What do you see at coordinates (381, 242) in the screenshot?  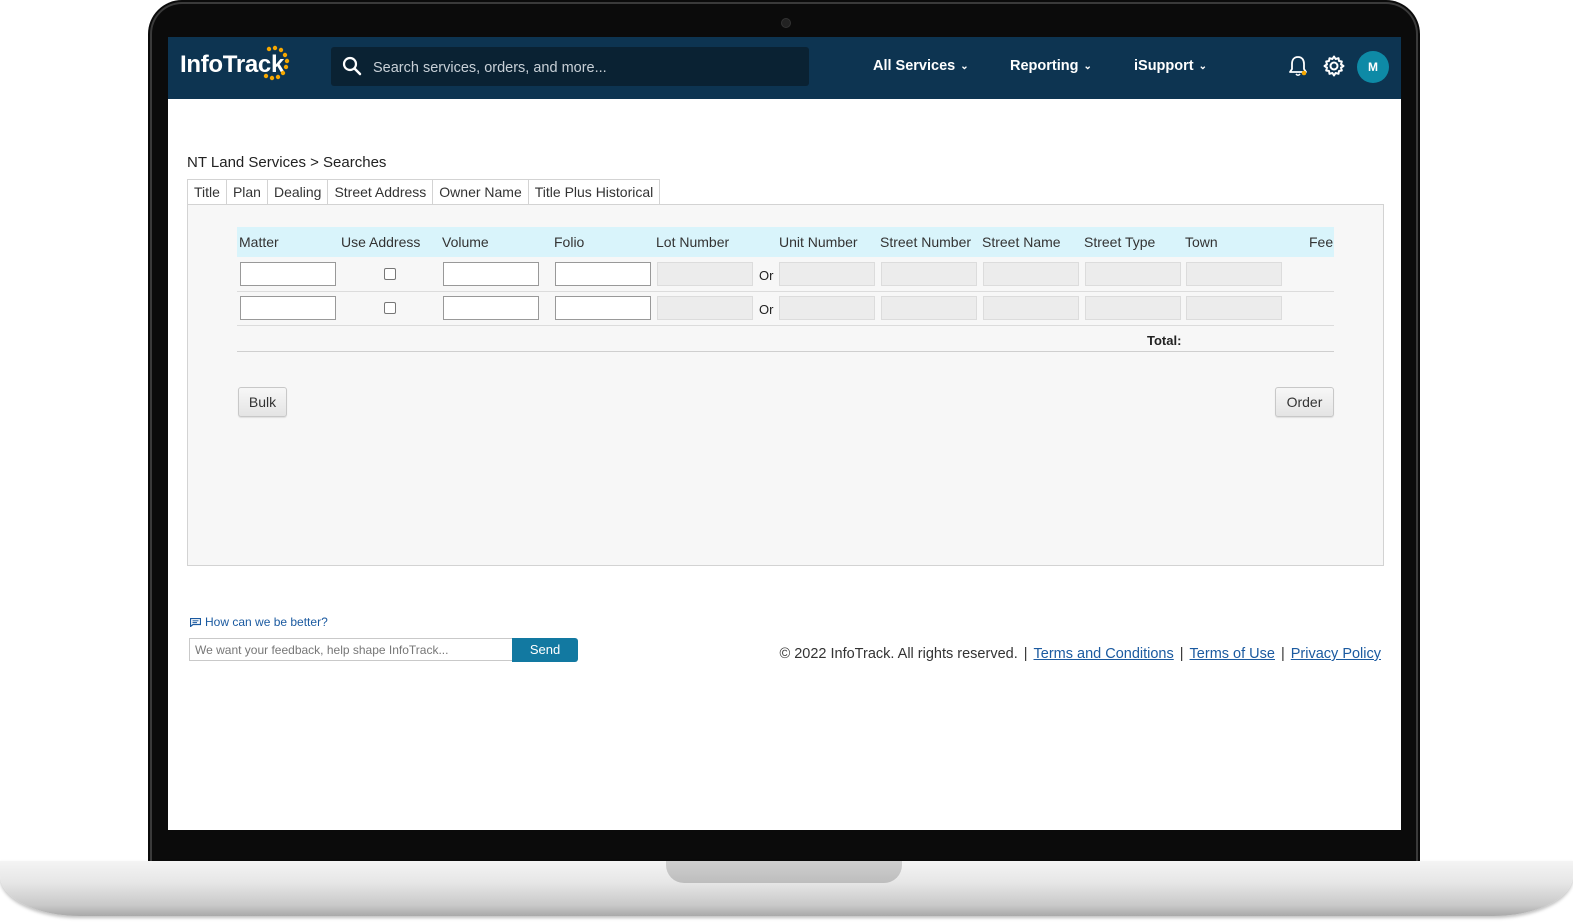 I see `column-header-use-address: Use Address` at bounding box center [381, 242].